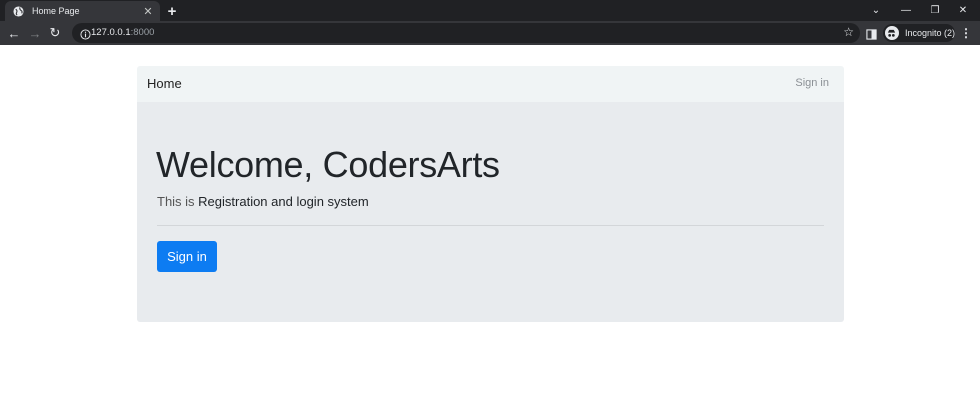  I want to click on signin-button: Sign in, so click(187, 256).